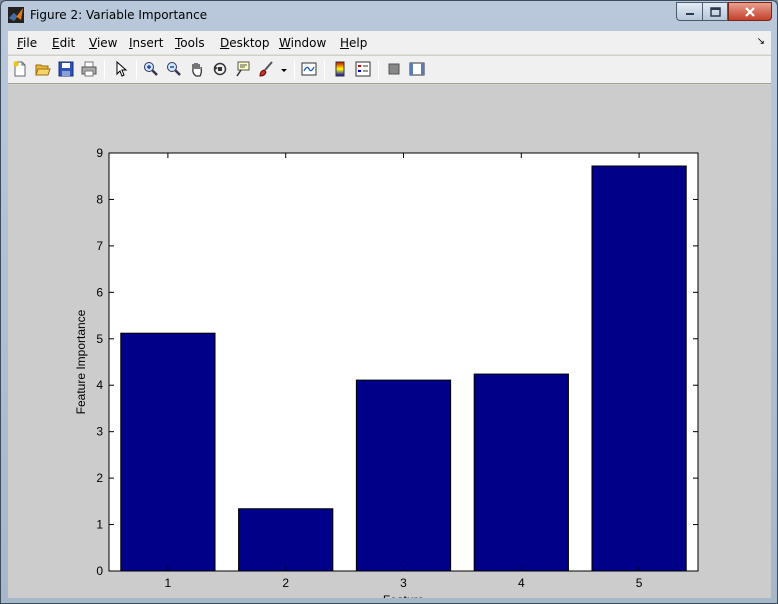  What do you see at coordinates (197, 69) in the screenshot?
I see `pan-hand-icon` at bounding box center [197, 69].